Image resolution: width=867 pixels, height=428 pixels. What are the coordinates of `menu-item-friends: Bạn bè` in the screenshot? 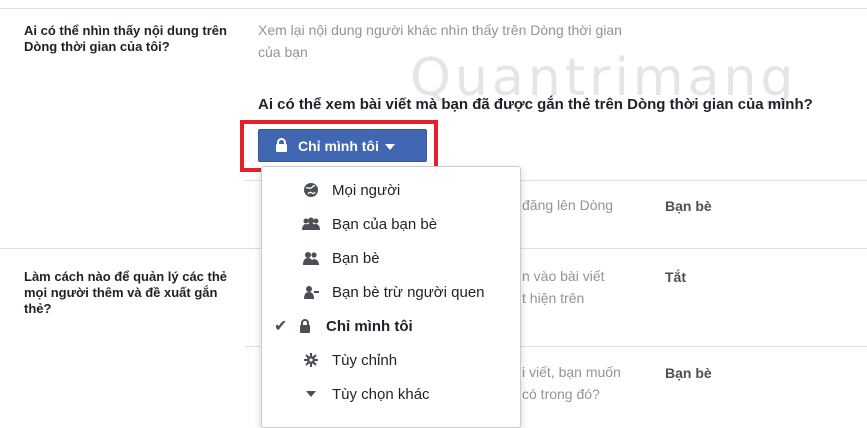 It's located at (391, 258).